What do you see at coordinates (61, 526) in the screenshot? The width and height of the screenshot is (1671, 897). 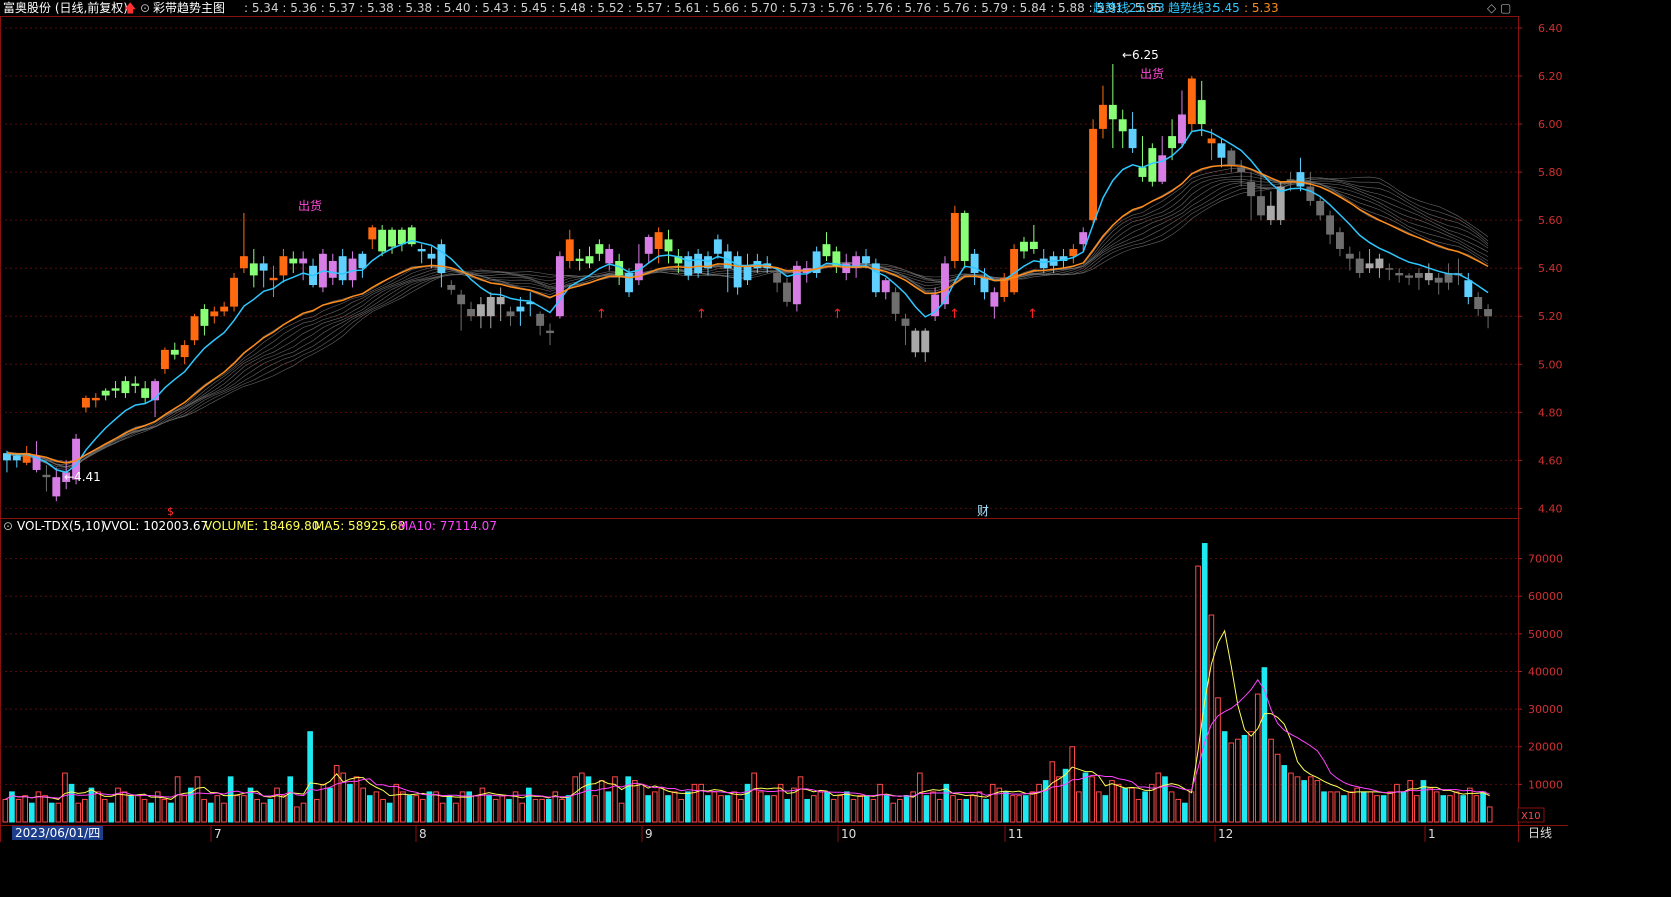 I see `volume-indicator-name: VOL-TDX(5,10)` at bounding box center [61, 526].